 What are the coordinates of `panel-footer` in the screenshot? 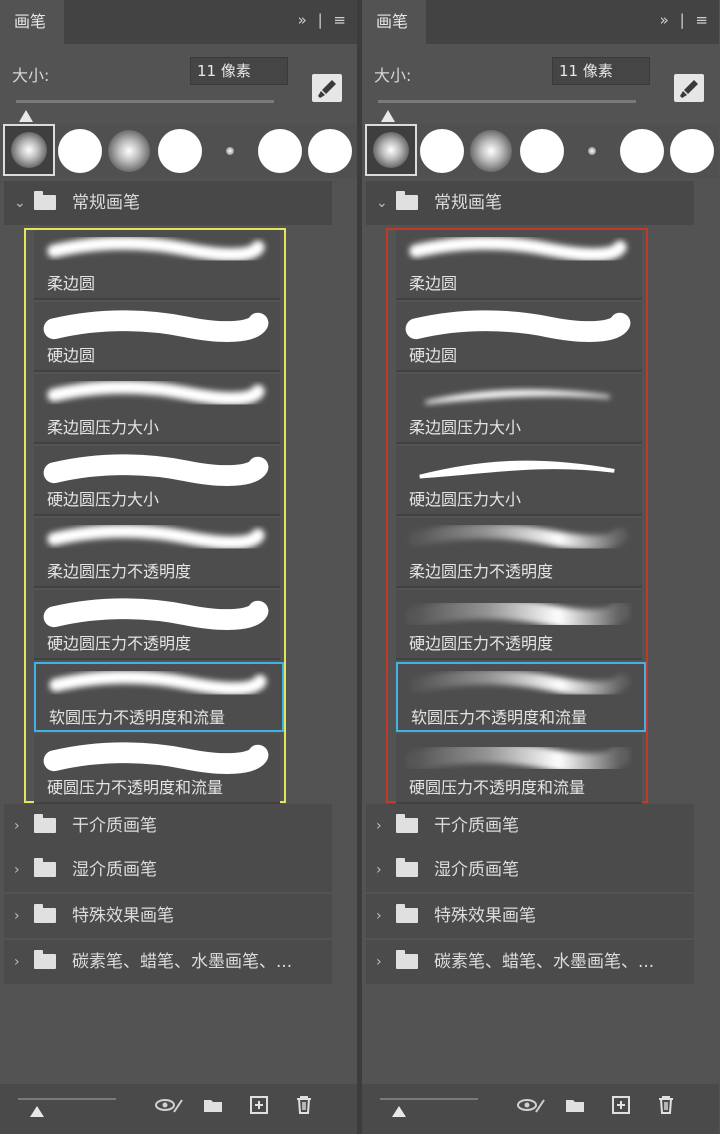 It's located at (178, 1109).